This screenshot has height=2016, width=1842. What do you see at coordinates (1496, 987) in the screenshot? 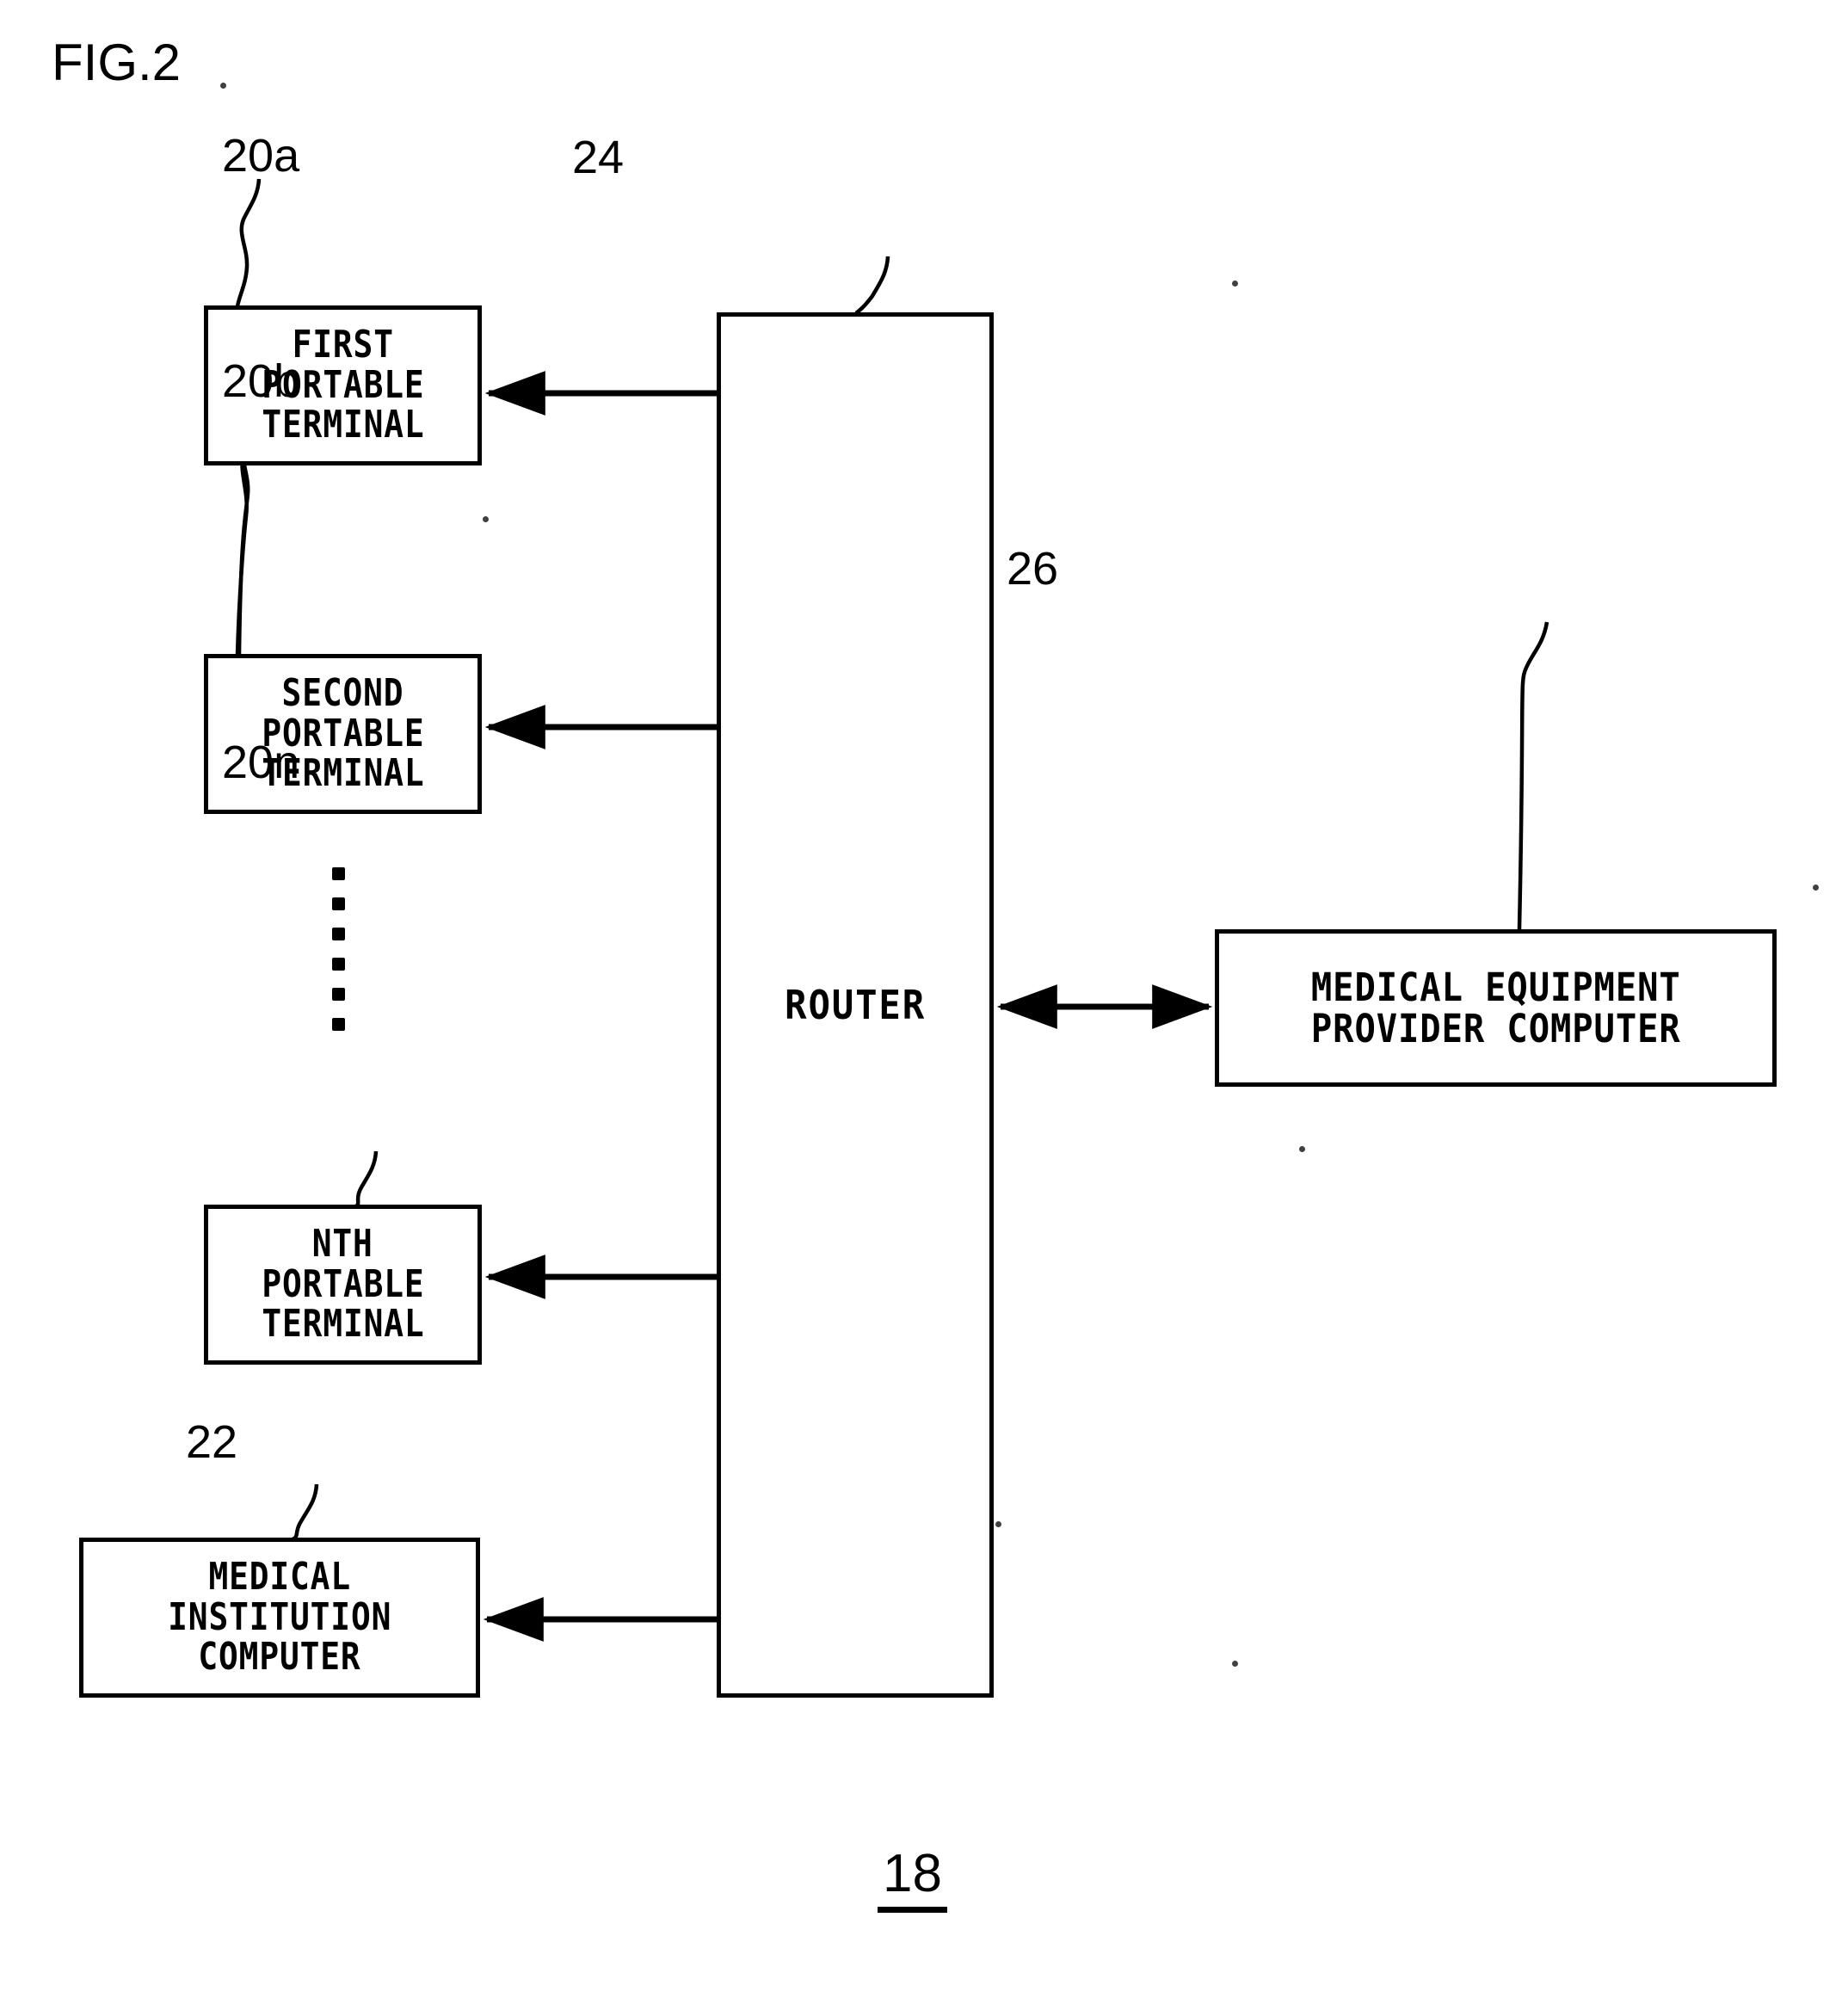
I see `node-label-line: MEDICAL EQUIPMENT` at bounding box center [1496, 987].